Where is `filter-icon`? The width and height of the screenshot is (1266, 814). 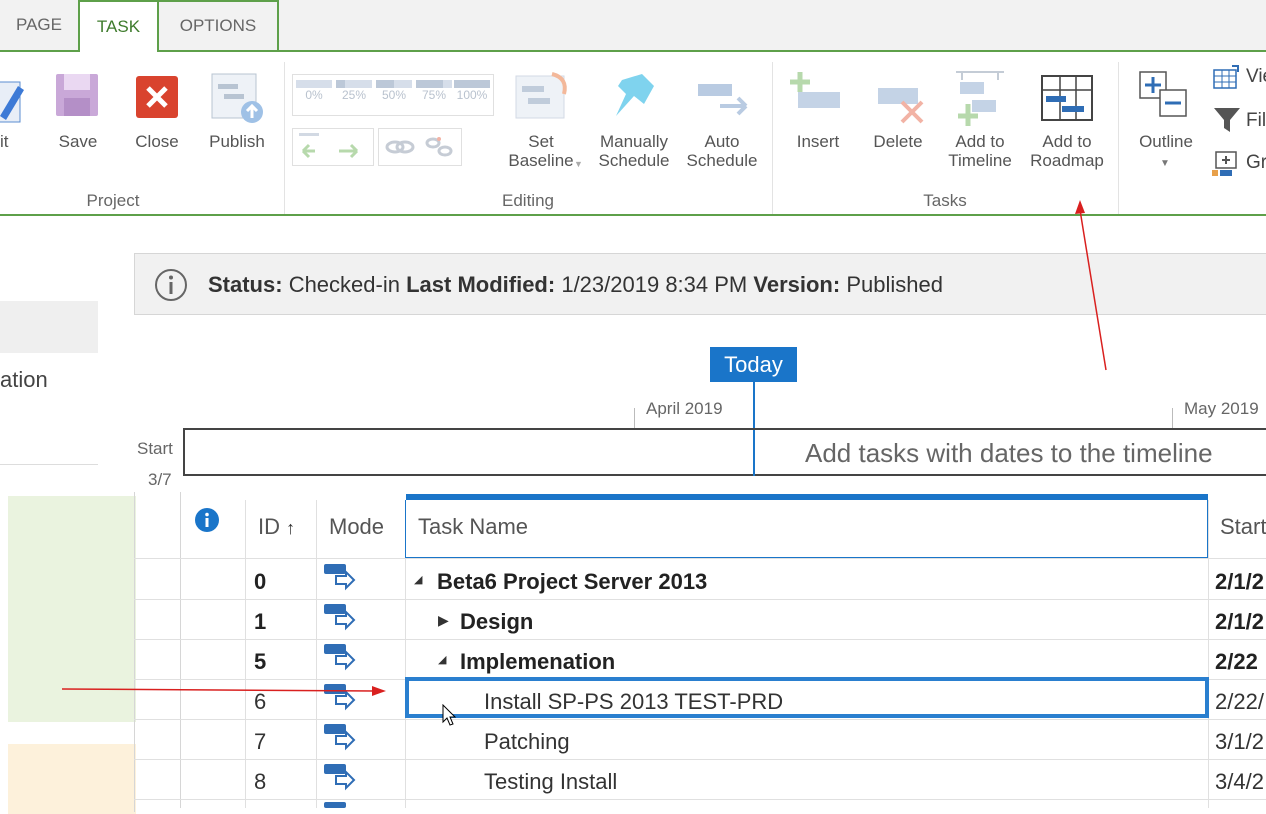 filter-icon is located at coordinates (1227, 120).